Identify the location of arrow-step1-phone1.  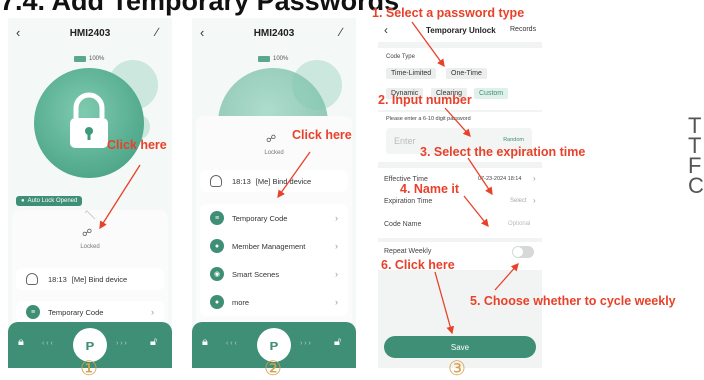
(120, 197).